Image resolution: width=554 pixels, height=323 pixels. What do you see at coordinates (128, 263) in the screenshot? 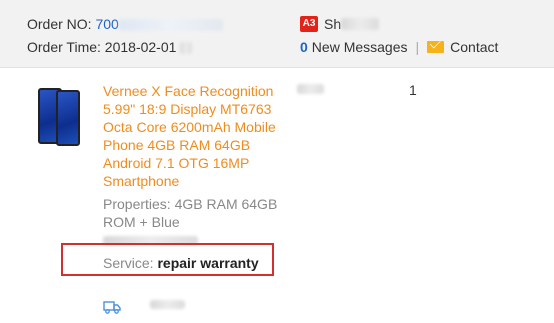
I see `service-label: Service:` at bounding box center [128, 263].